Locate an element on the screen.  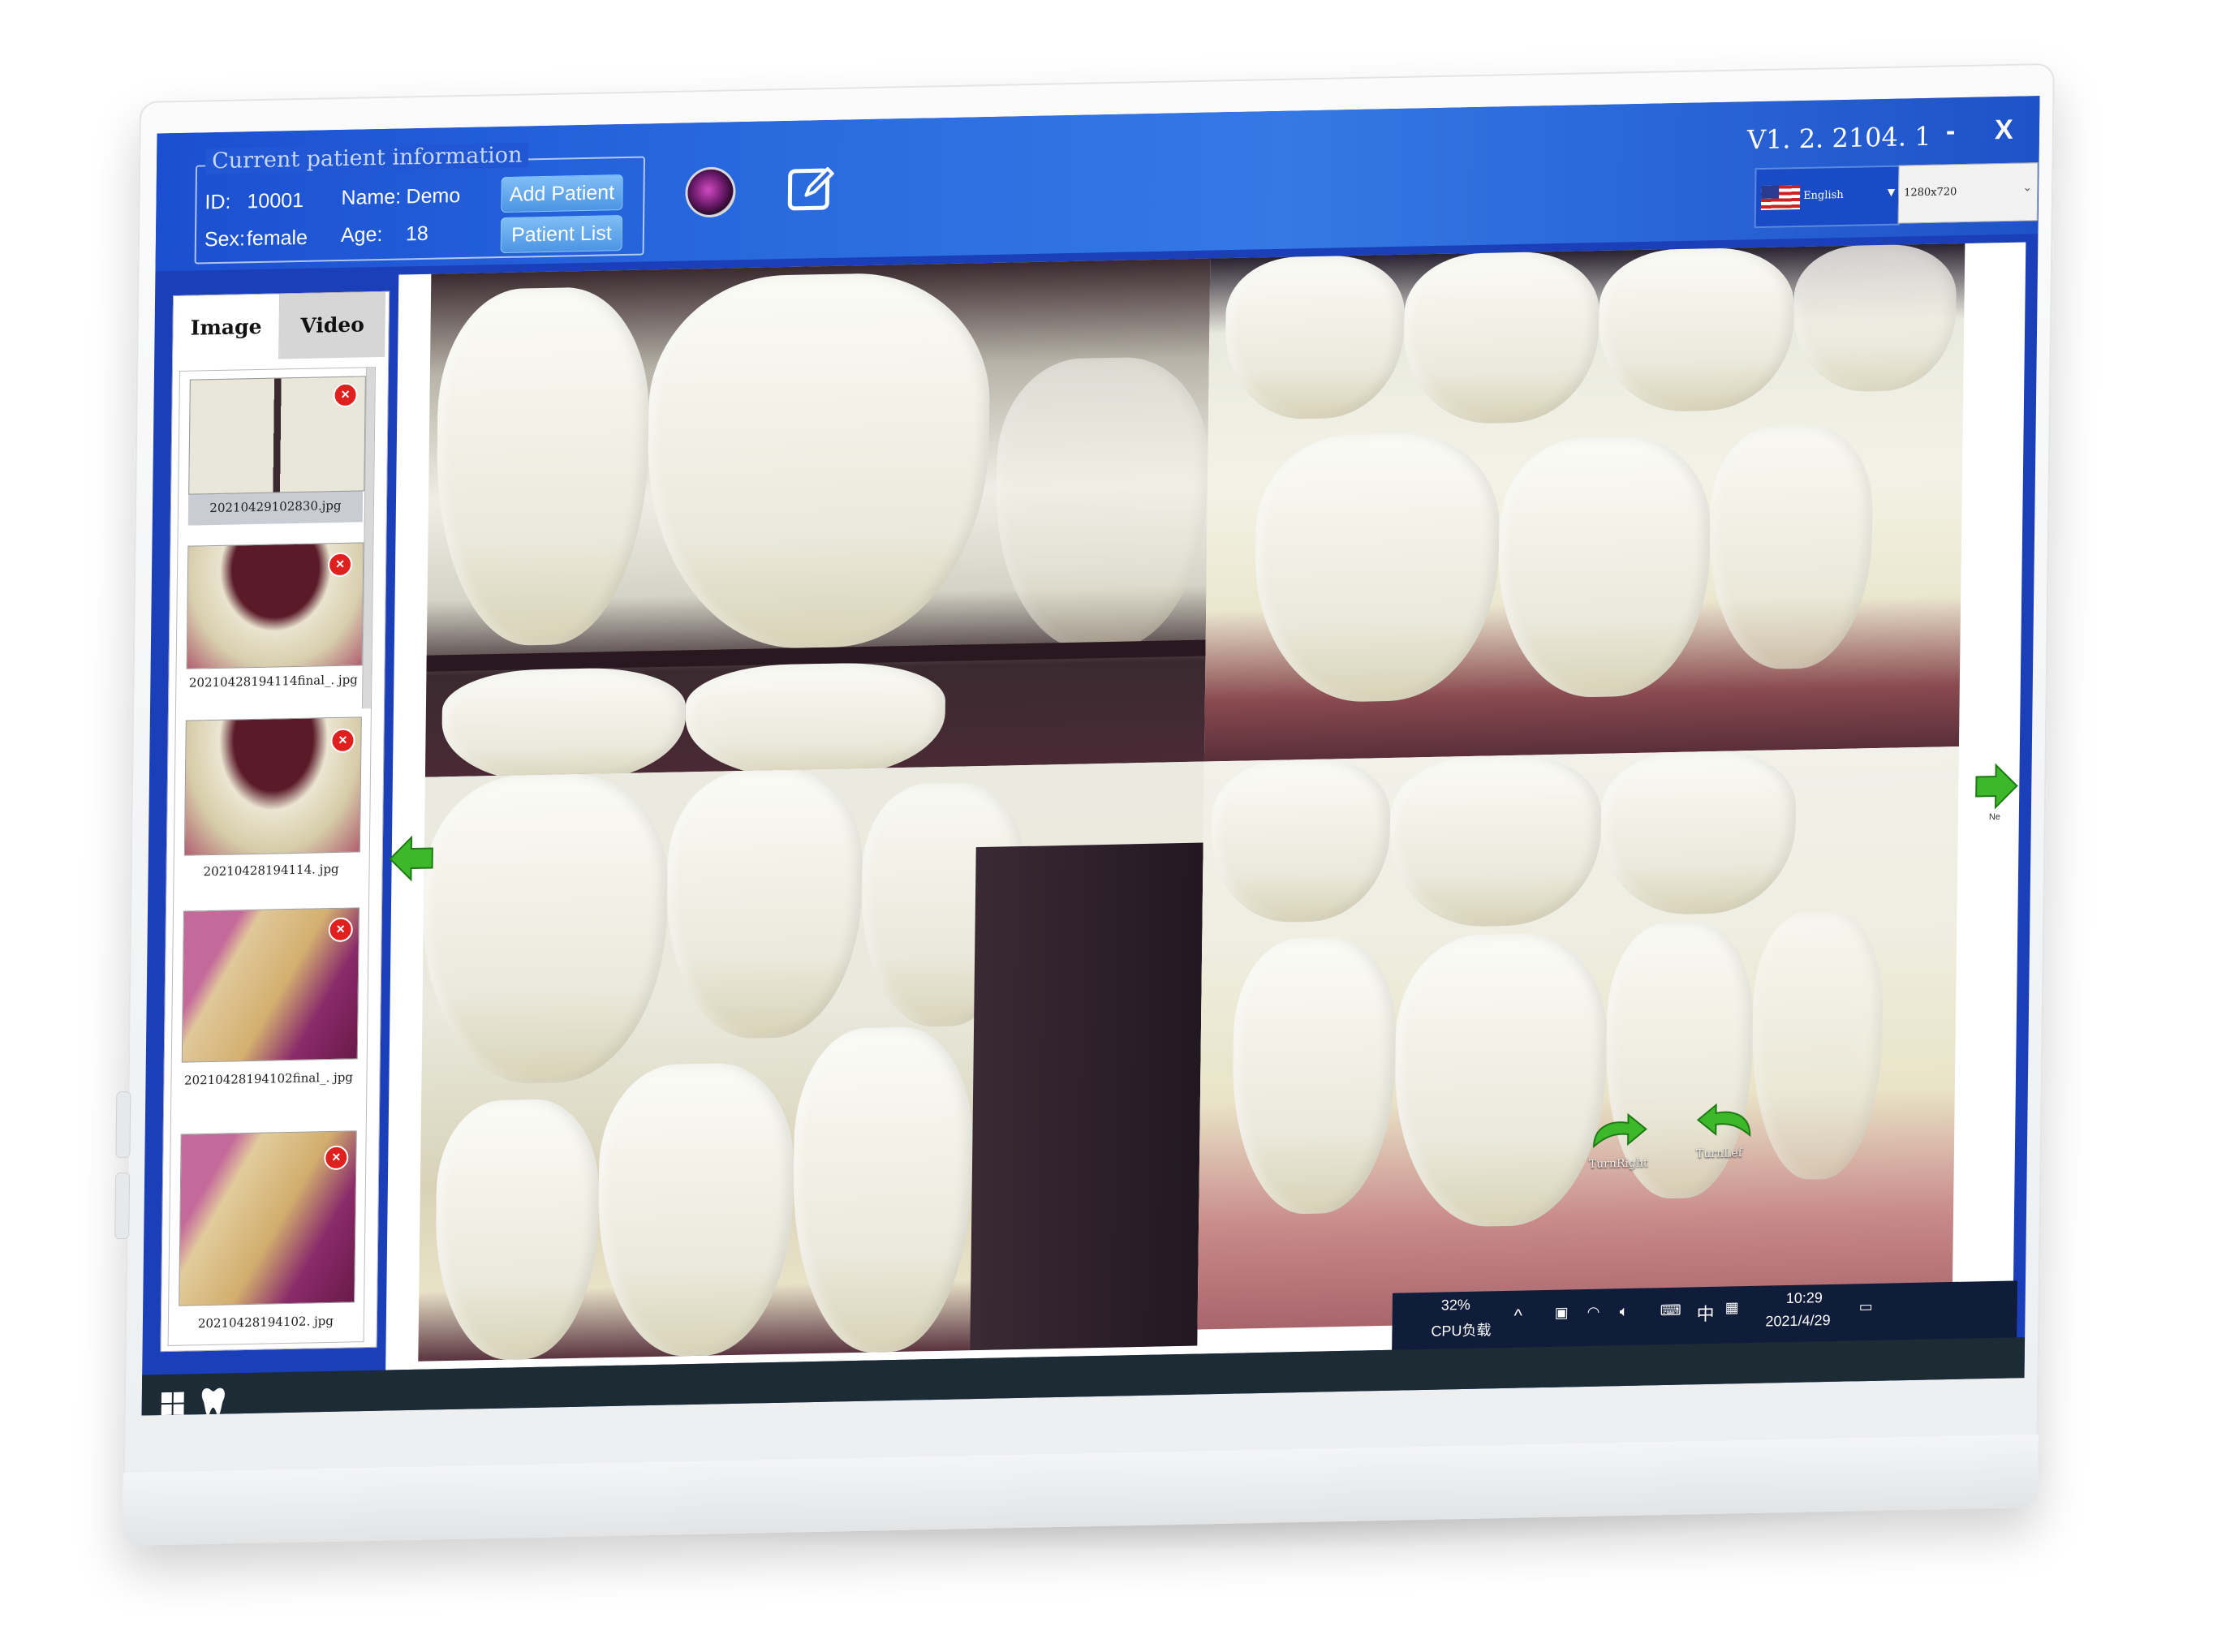
language-select: English ▼ is located at coordinates (1827, 197).